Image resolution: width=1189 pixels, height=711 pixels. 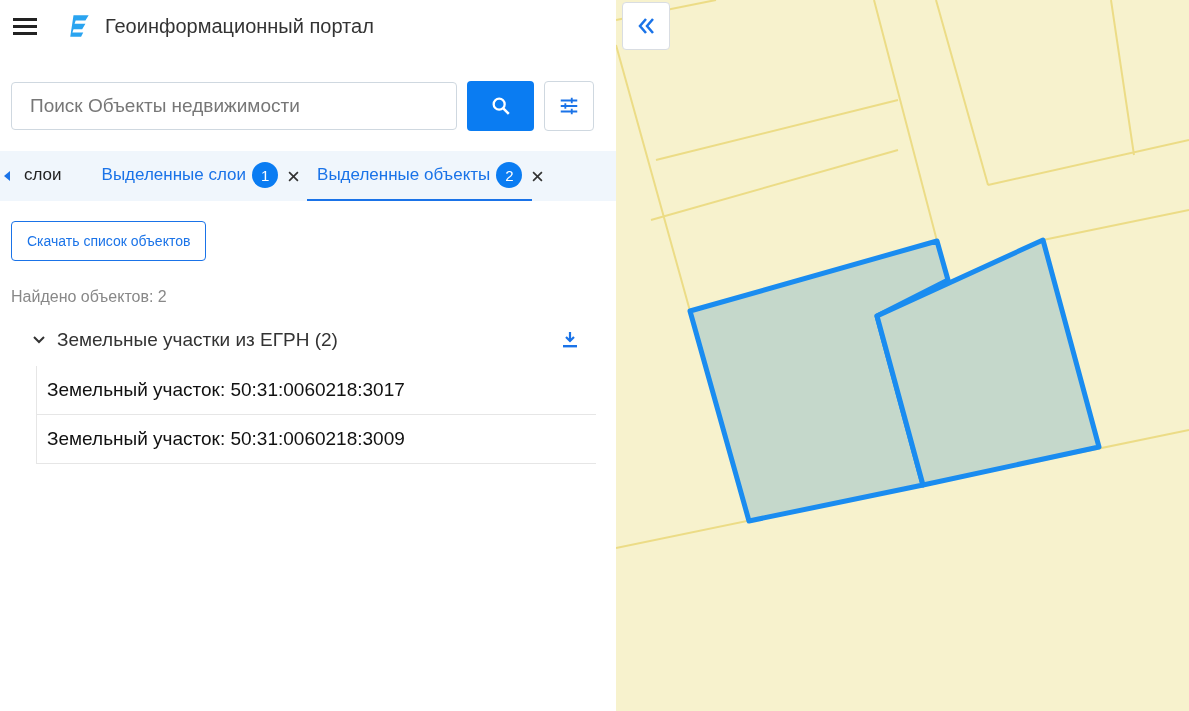 I want to click on collapse-panel-button, so click(x=646, y=26).